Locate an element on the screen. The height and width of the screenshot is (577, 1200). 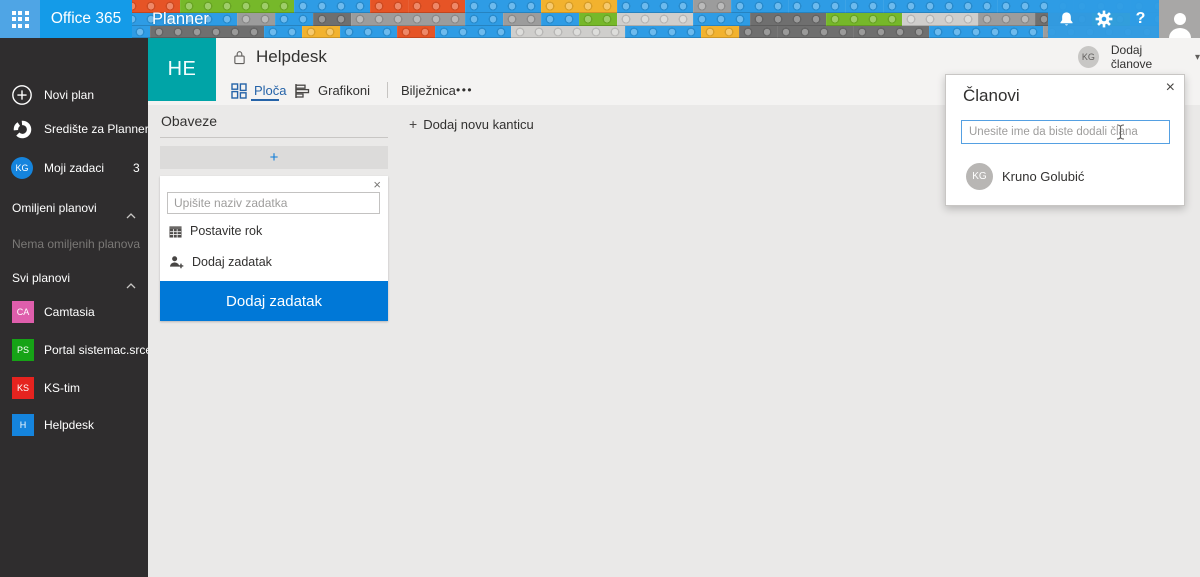
gear-icon is located at coordinates (1103, 19).